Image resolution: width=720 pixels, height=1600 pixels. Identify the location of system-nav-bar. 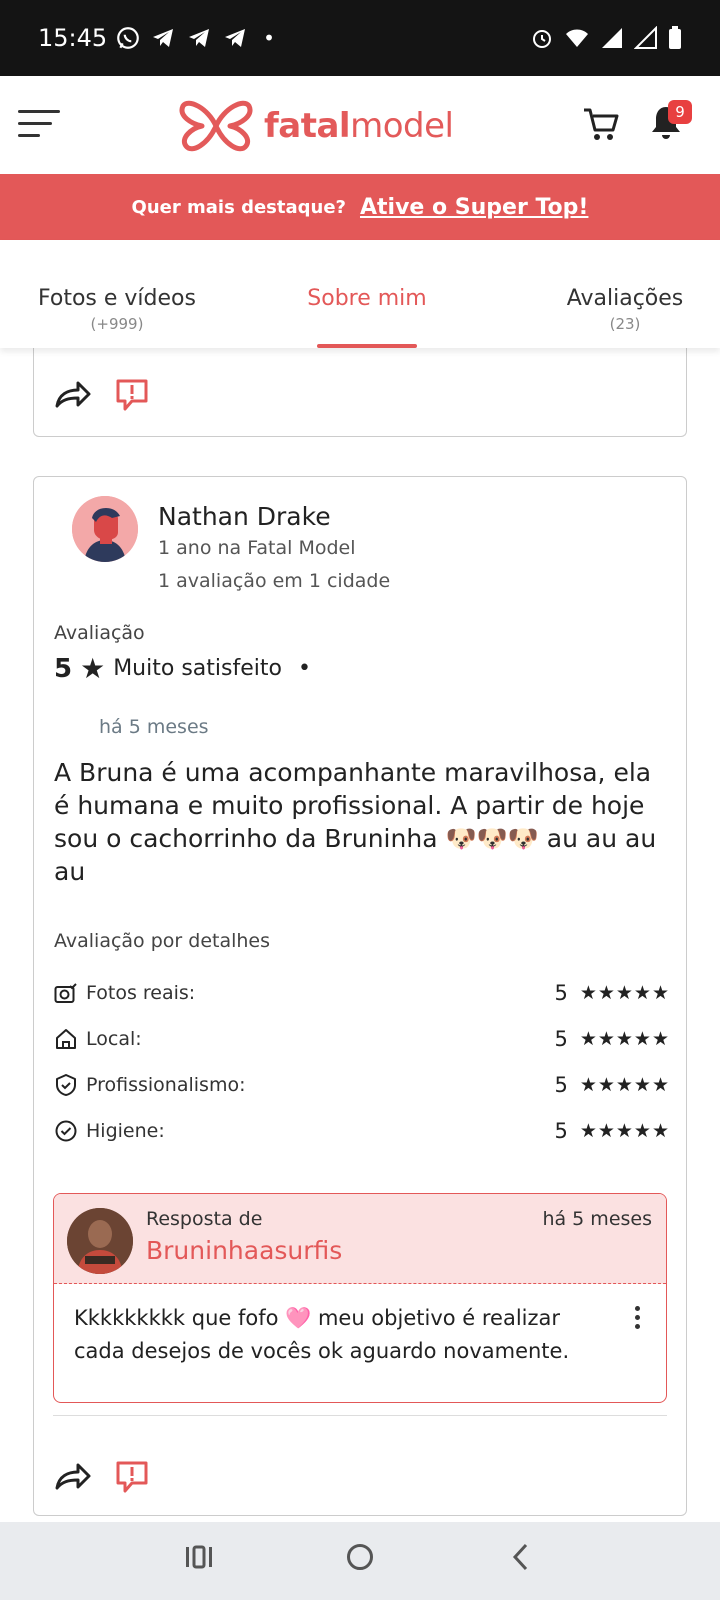
(360, 1561).